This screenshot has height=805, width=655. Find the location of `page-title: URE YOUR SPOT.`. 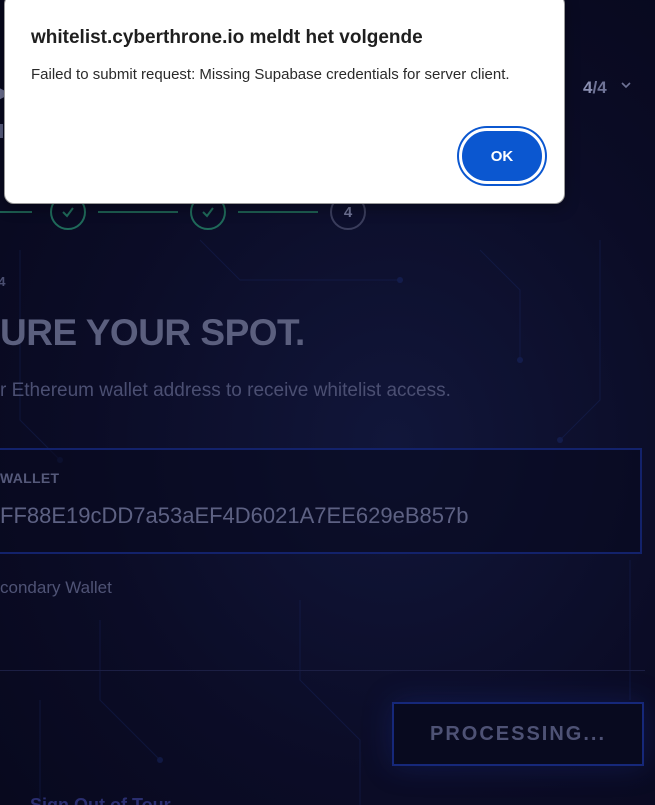

page-title: URE YOUR SPOT. is located at coordinates (152, 332).